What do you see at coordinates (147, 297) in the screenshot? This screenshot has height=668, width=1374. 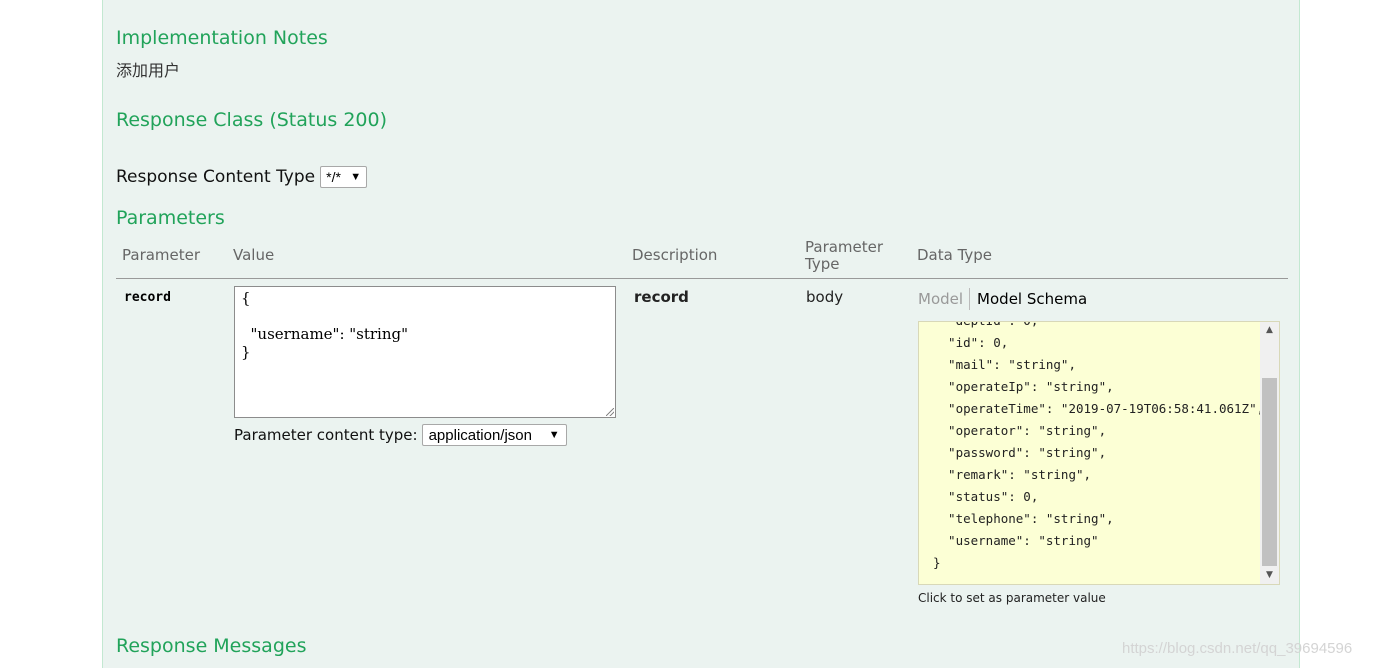 I see `parameter-name: record` at bounding box center [147, 297].